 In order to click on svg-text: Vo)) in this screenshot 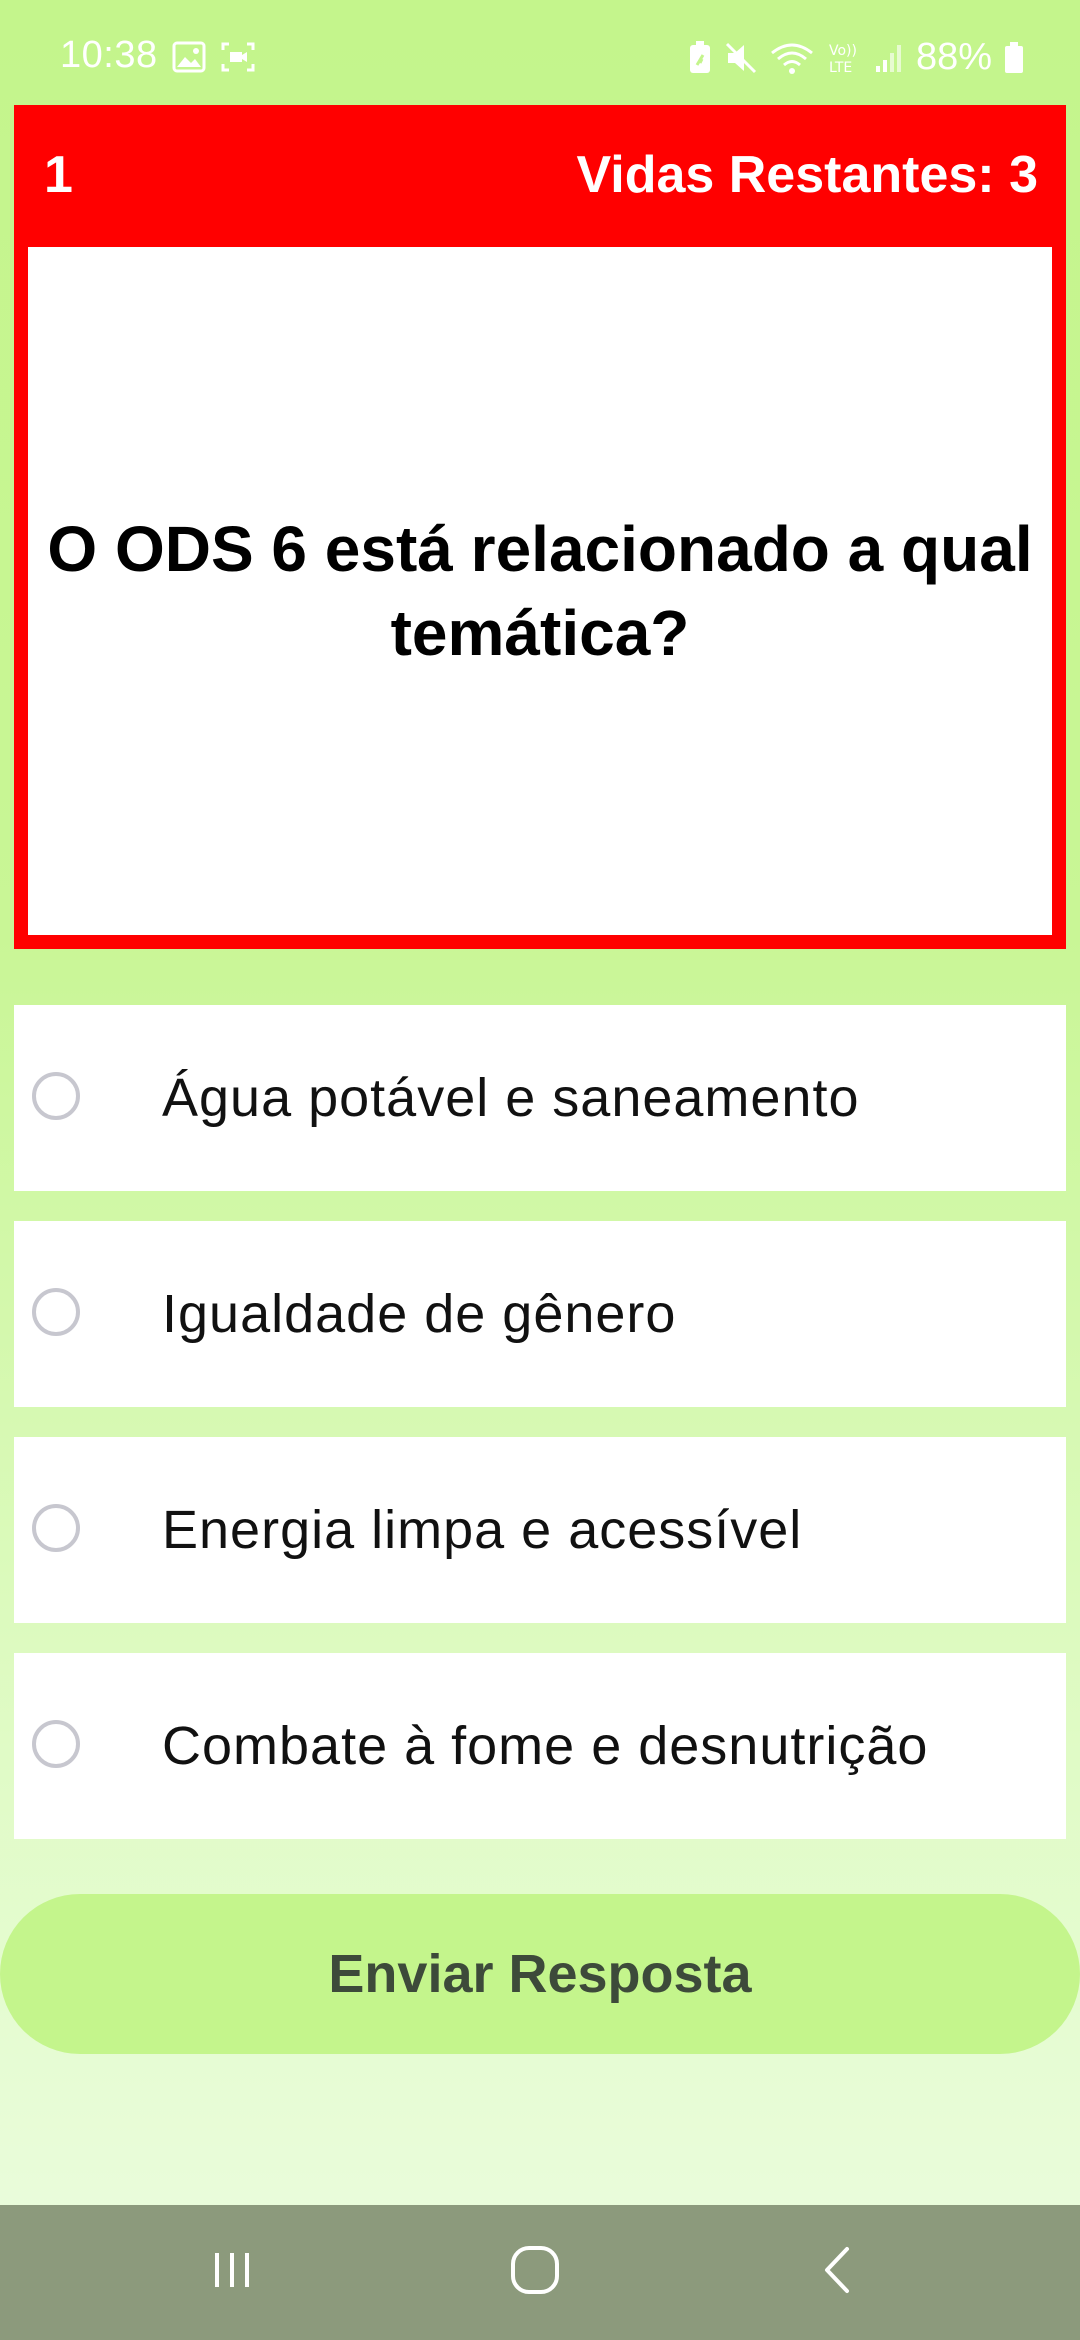, I will do `click(843, 51)`.